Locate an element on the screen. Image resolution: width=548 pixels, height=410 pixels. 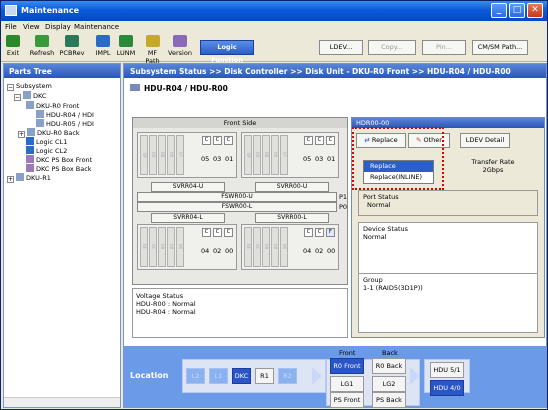
location-r0-front: R0 Front is located at coordinates (347, 366).